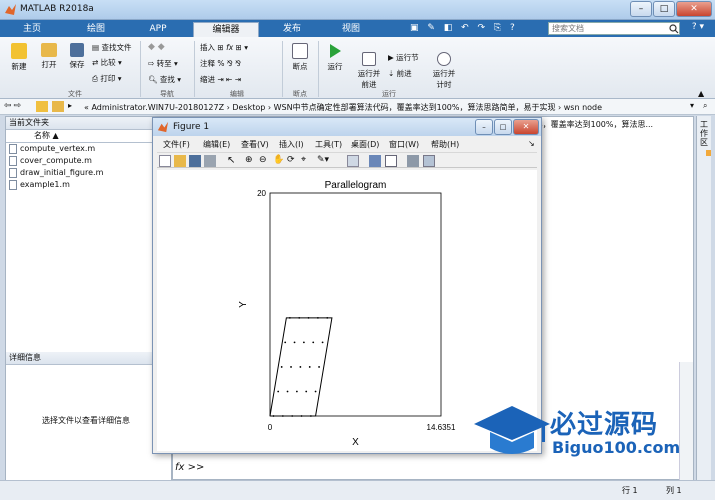 The width and height of the screenshot is (715, 500). I want to click on figure-minimize-button: –, so click(484, 127).